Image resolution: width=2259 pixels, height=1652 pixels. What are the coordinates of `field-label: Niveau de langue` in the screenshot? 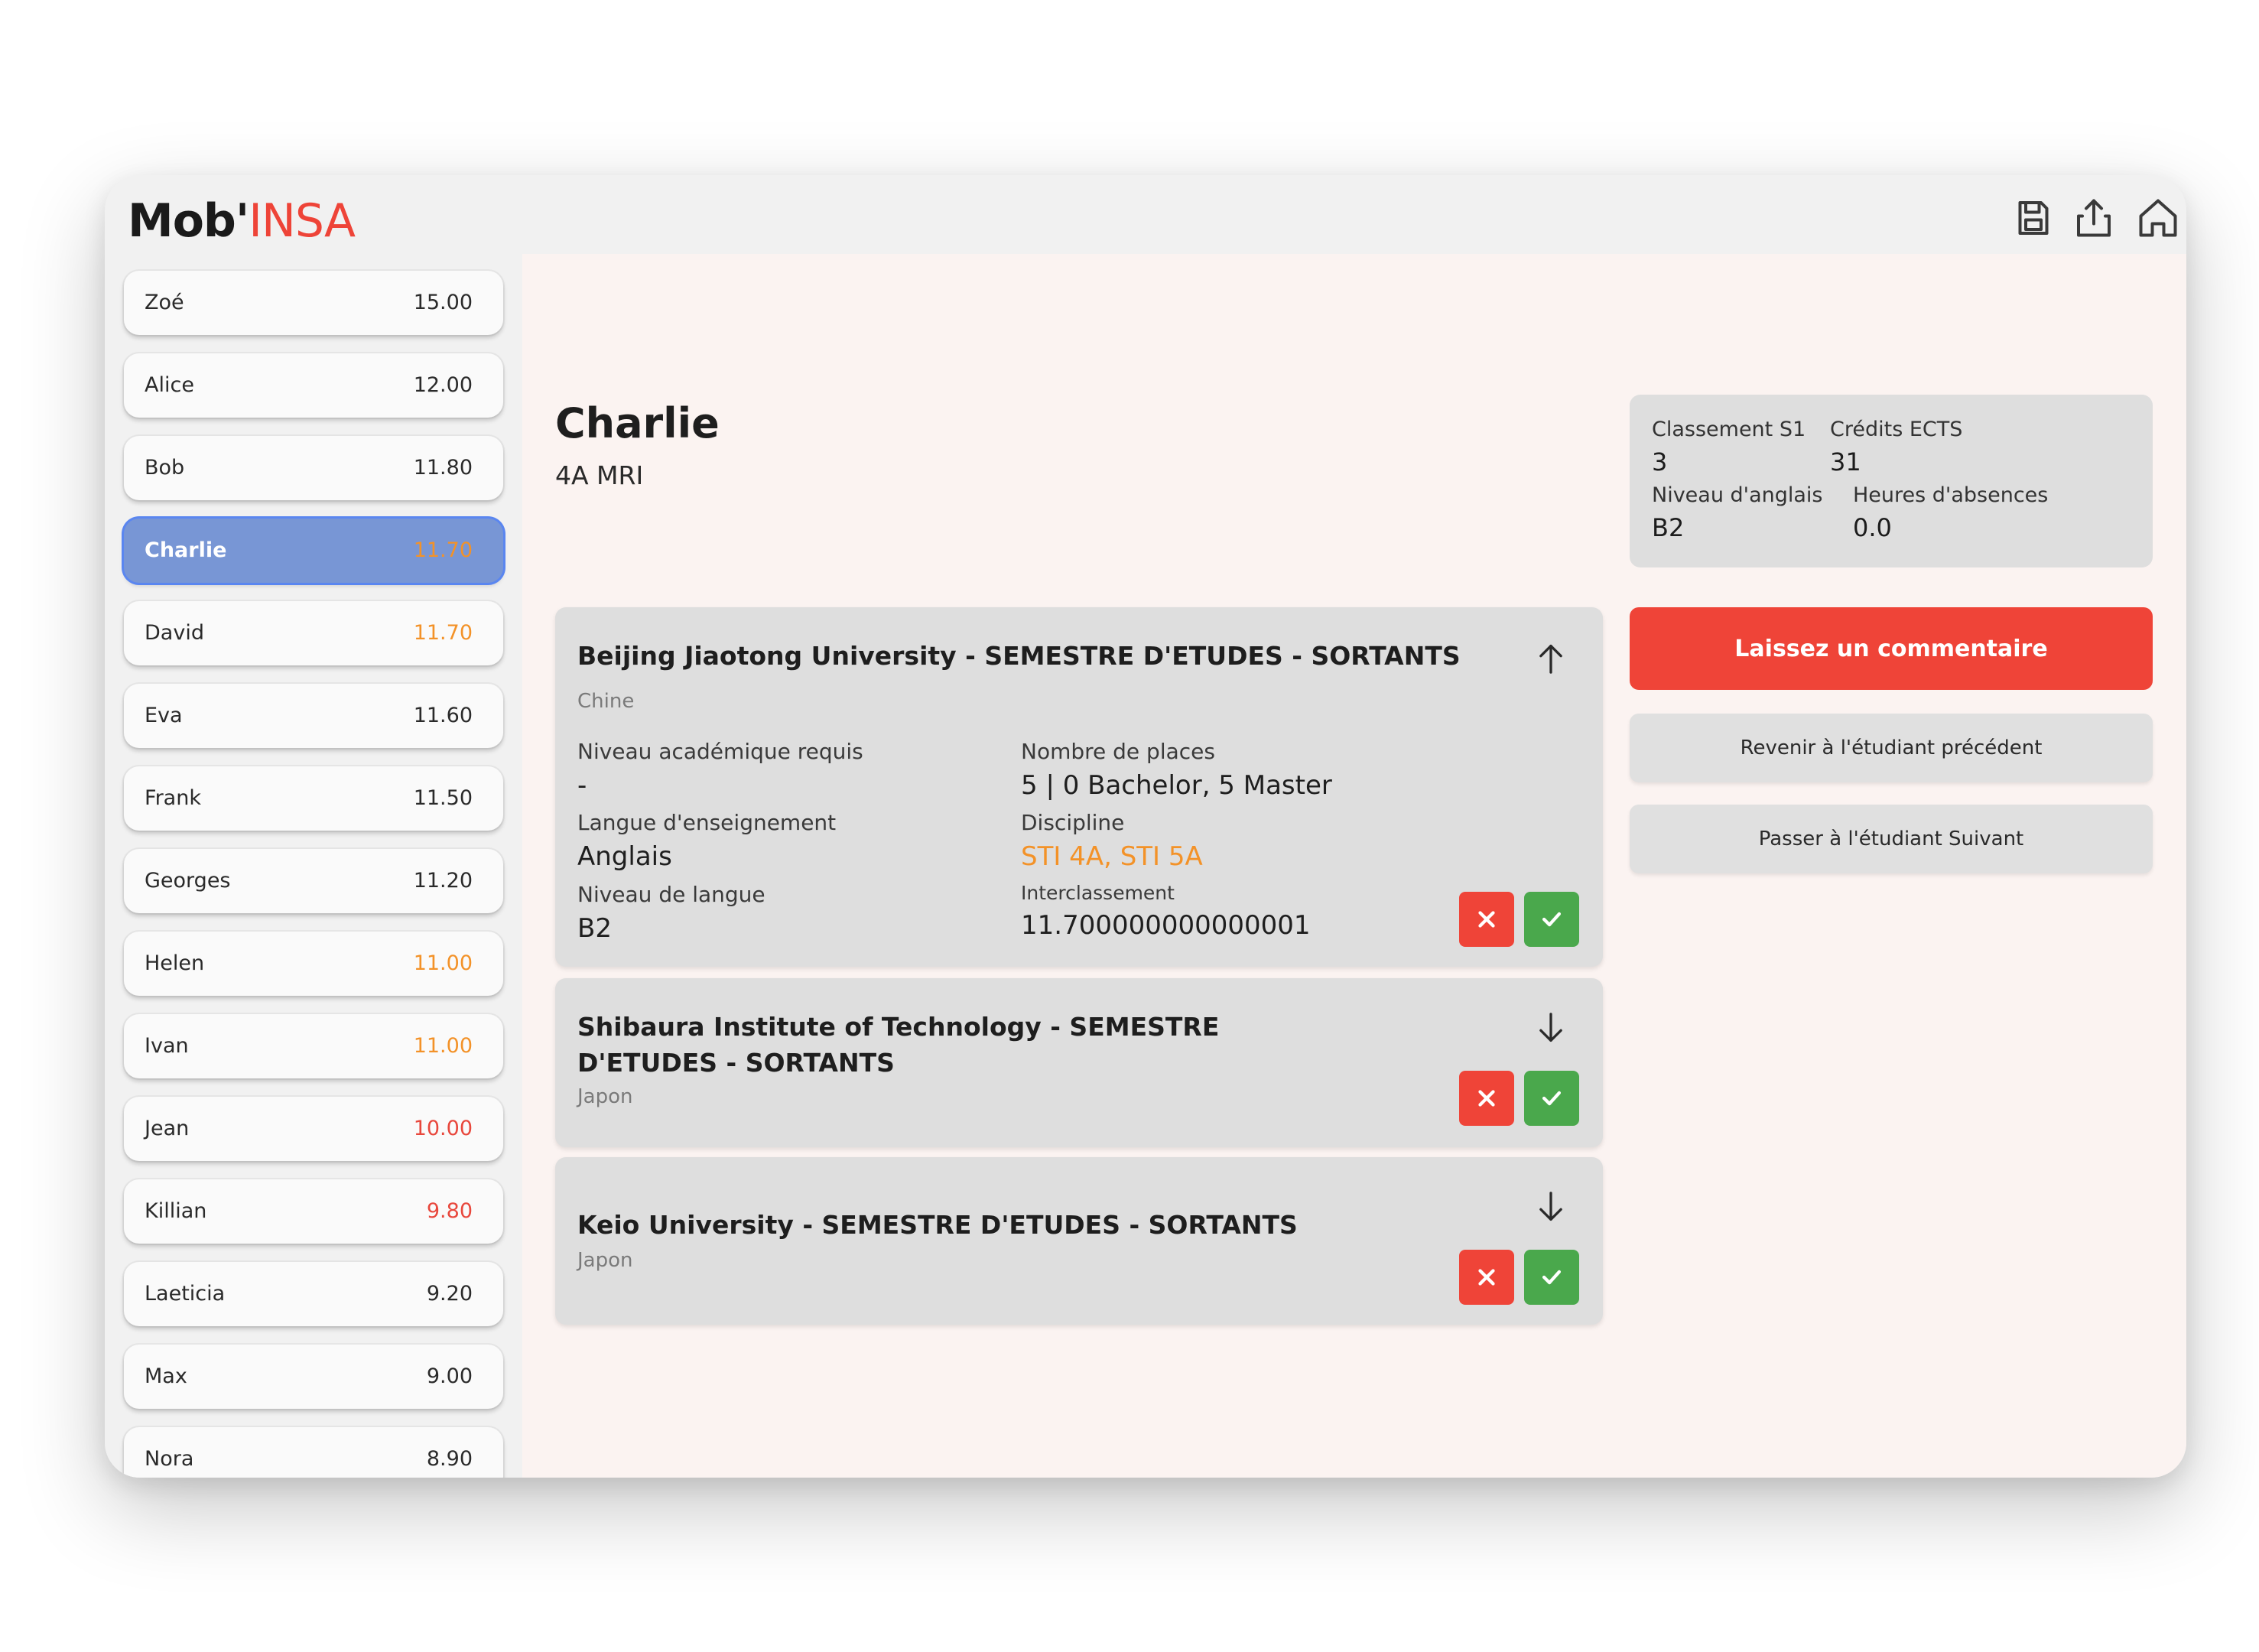 It's located at (671, 895).